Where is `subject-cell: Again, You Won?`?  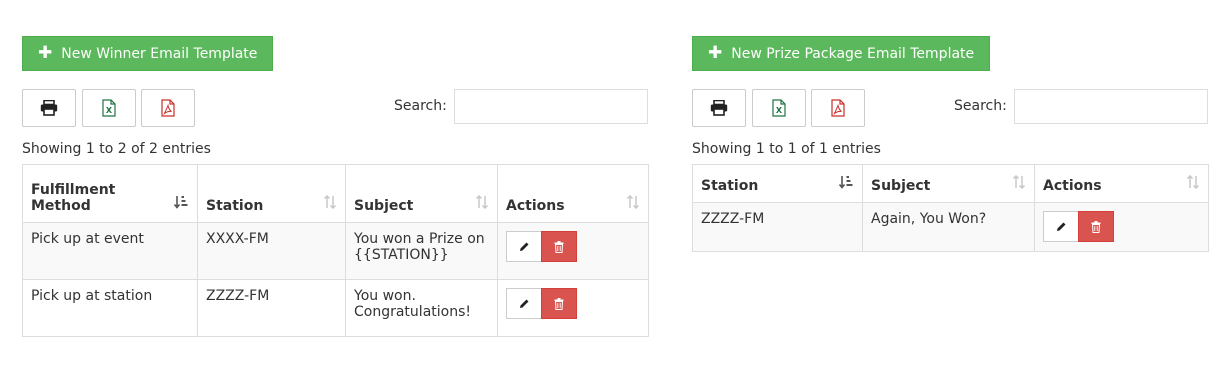
subject-cell: Again, You Won? is located at coordinates (948, 227).